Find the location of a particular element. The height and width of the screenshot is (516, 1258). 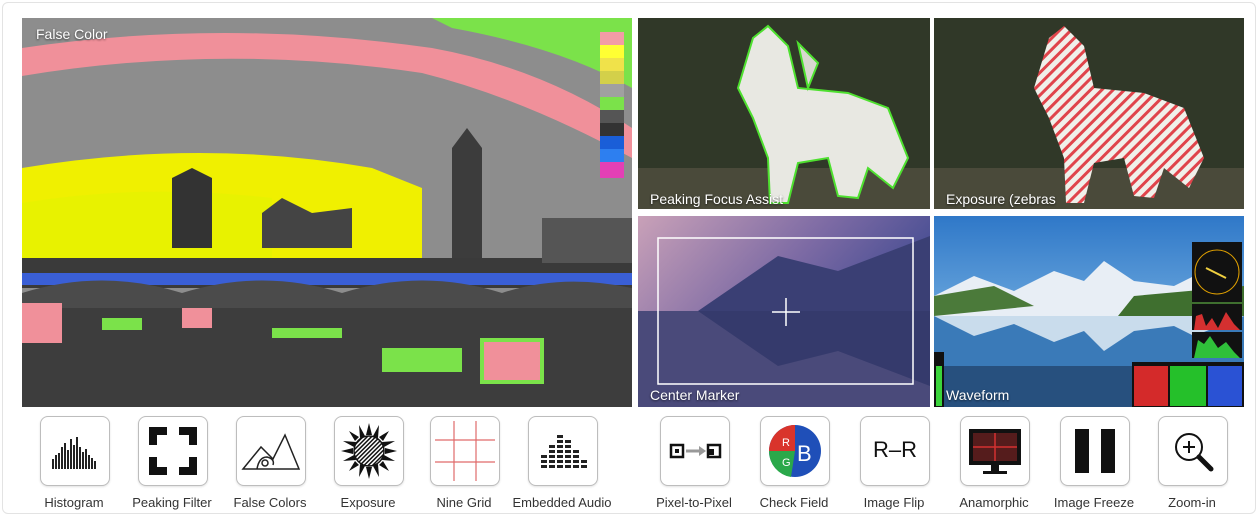

waveform-panel: Waveform is located at coordinates (1089, 311).